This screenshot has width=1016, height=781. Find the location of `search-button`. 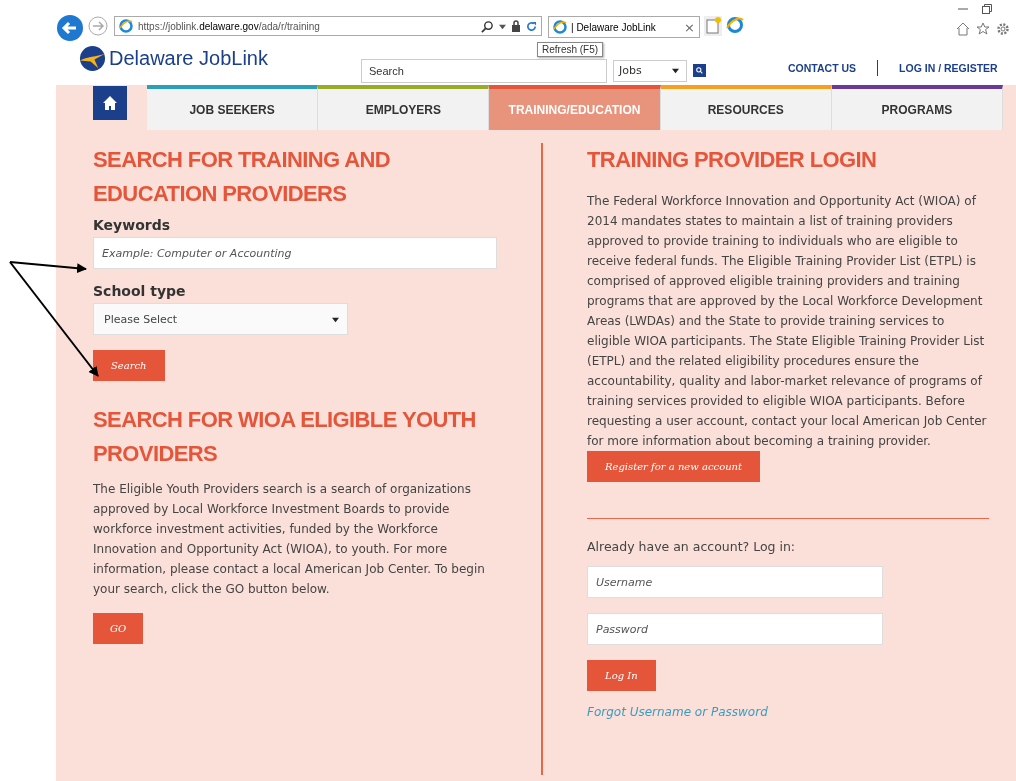

search-button is located at coordinates (699, 70).